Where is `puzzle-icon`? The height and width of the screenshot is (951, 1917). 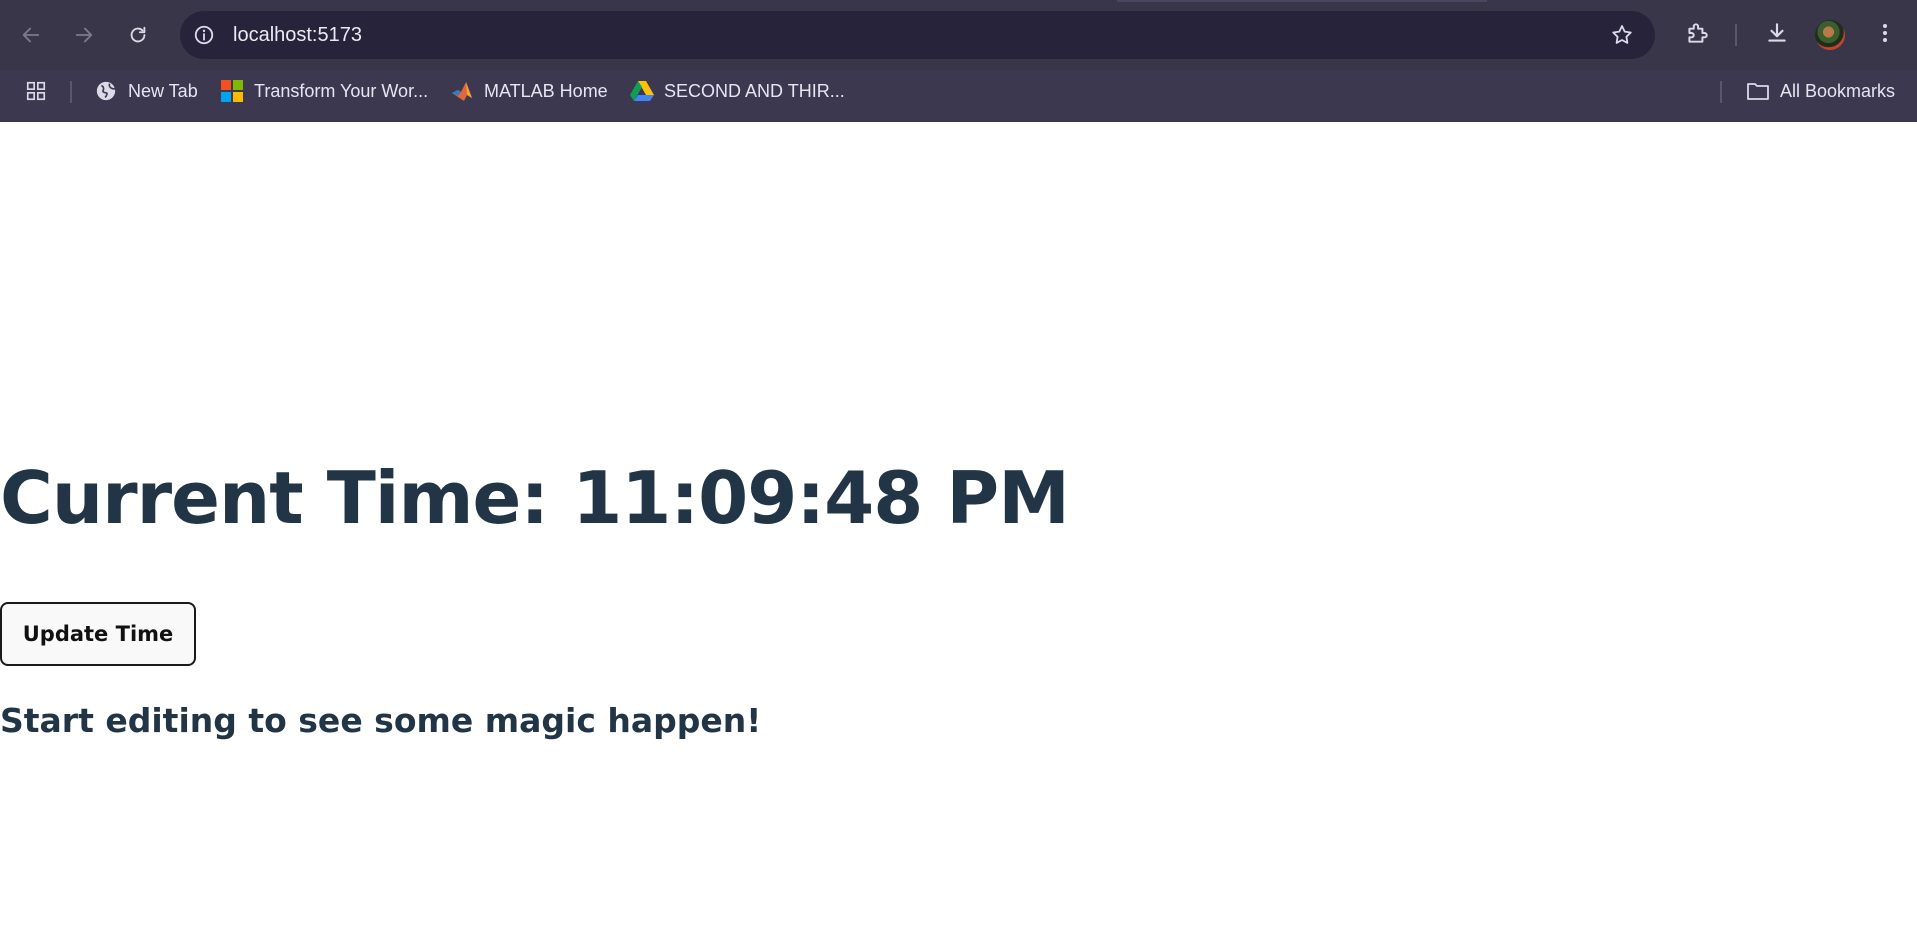 puzzle-icon is located at coordinates (1697, 35).